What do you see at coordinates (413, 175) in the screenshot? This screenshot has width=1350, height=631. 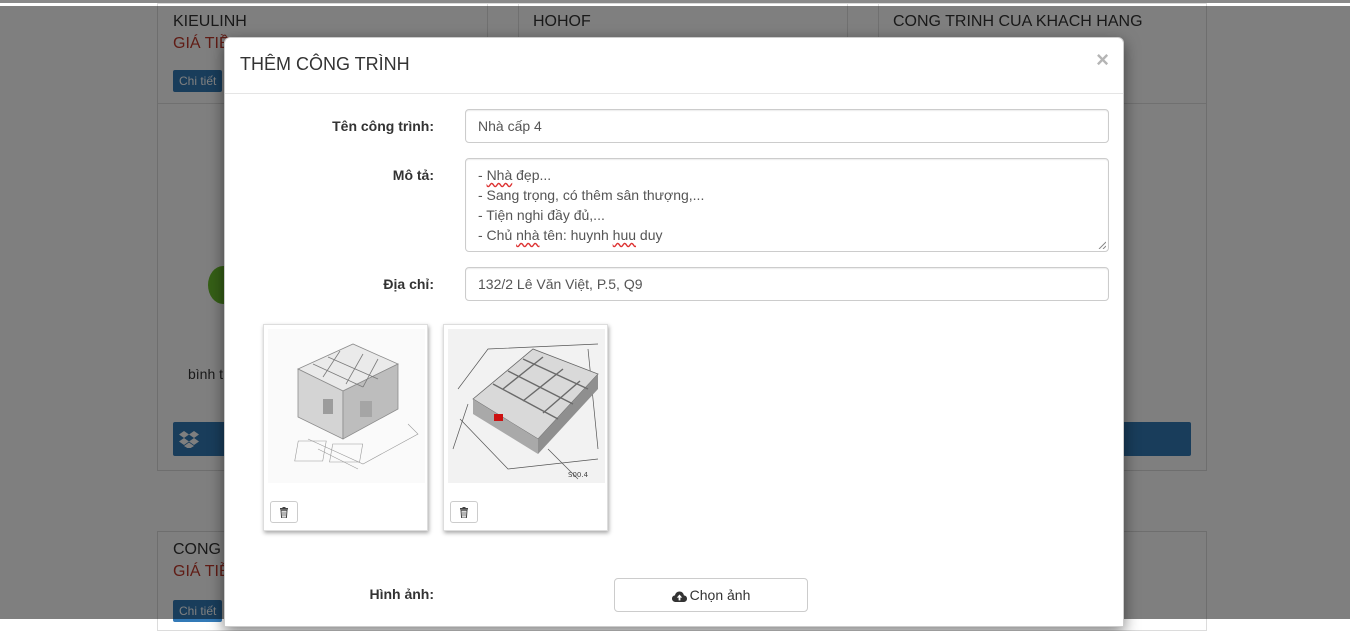 I see `description-label: Mô tả:` at bounding box center [413, 175].